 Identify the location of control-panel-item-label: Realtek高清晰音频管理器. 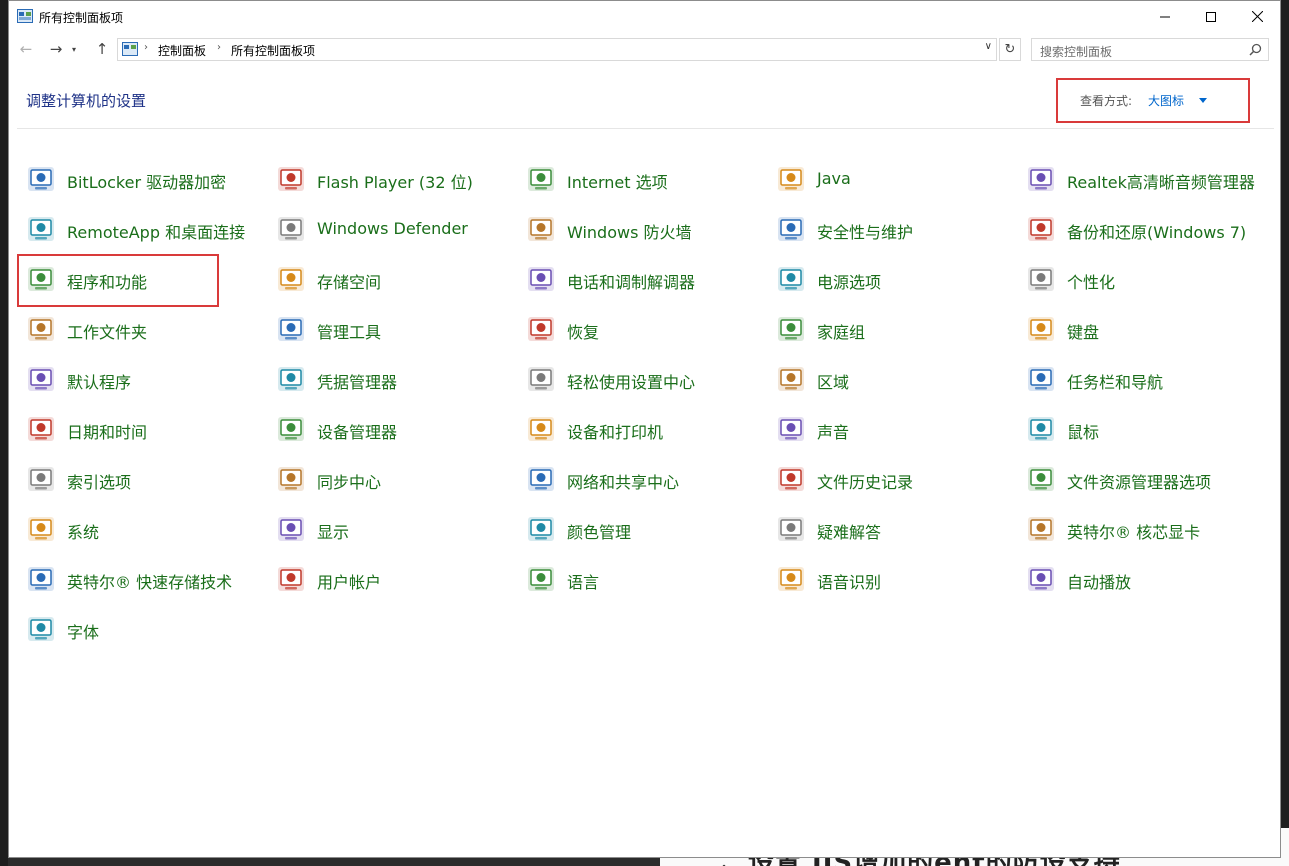
(1161, 181).